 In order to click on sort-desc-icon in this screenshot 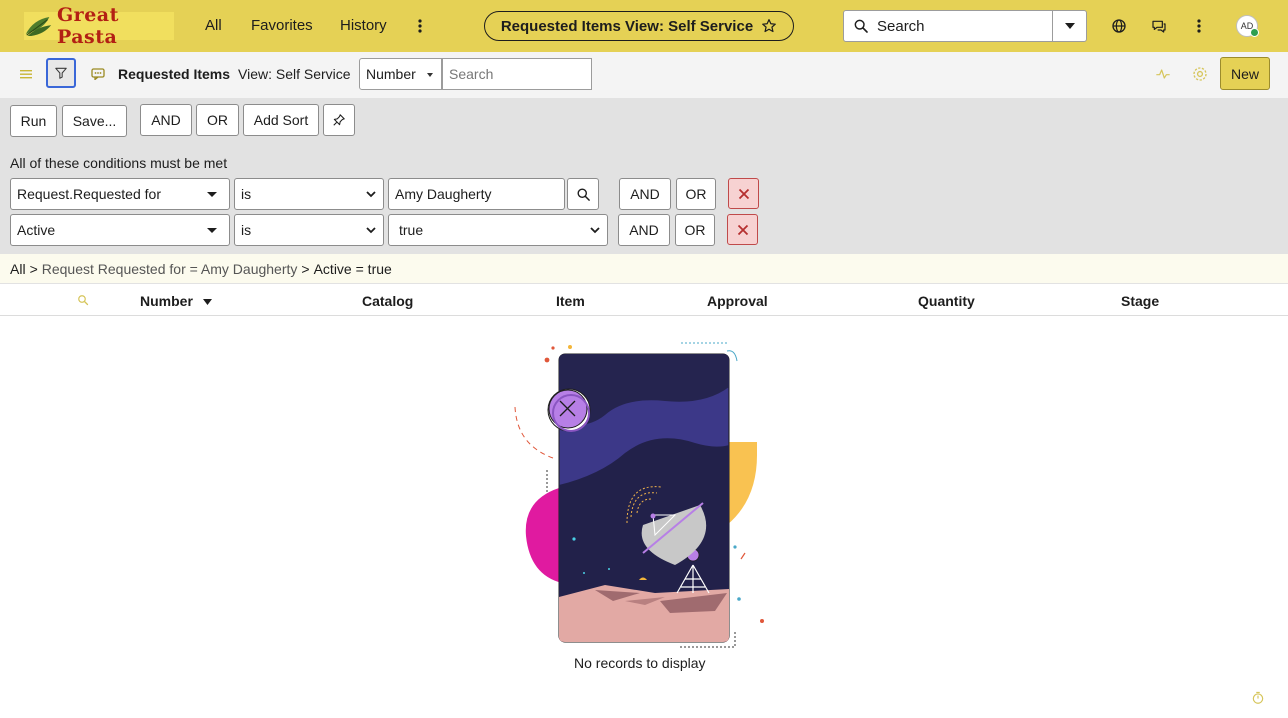, I will do `click(207, 302)`.